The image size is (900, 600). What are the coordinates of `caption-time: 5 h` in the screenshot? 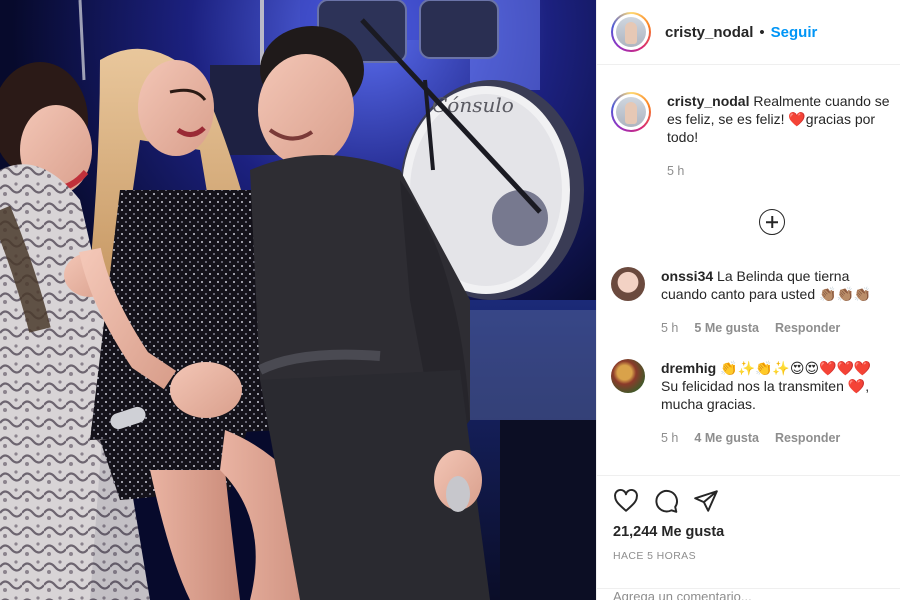 It's located at (675, 171).